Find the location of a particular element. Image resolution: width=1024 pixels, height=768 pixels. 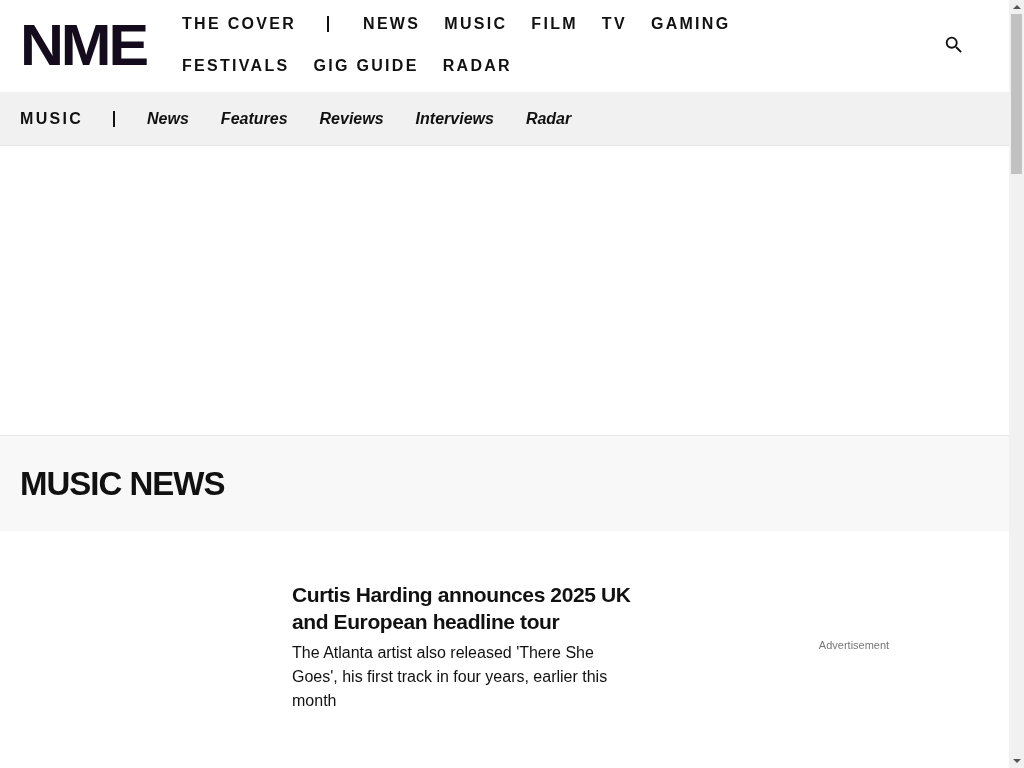

subnav-link: Radar is located at coordinates (548, 118).